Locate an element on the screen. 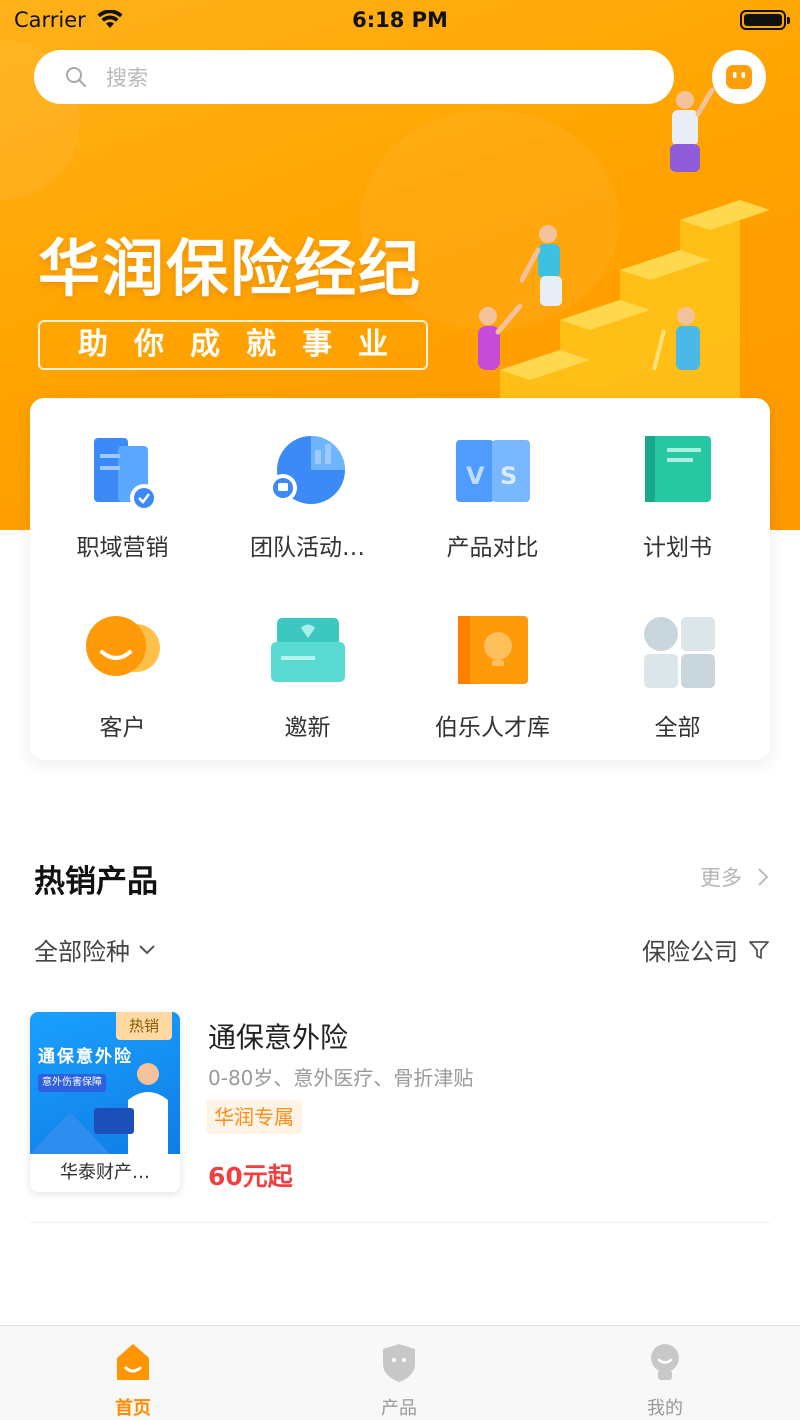 The image size is (800, 1420). menu-item-label: 伯乐人才库 is located at coordinates (492, 728).